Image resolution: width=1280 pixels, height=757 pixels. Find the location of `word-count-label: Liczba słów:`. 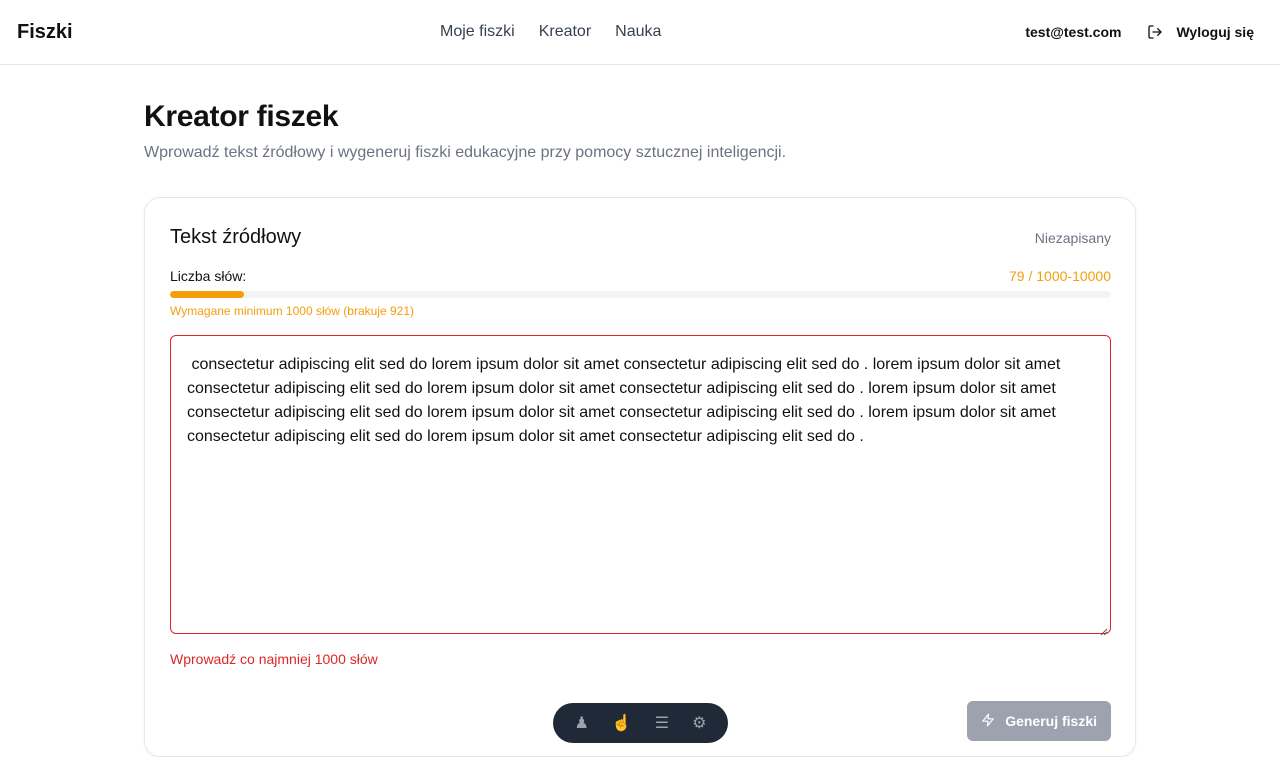

word-count-label: Liczba słów: is located at coordinates (208, 276).